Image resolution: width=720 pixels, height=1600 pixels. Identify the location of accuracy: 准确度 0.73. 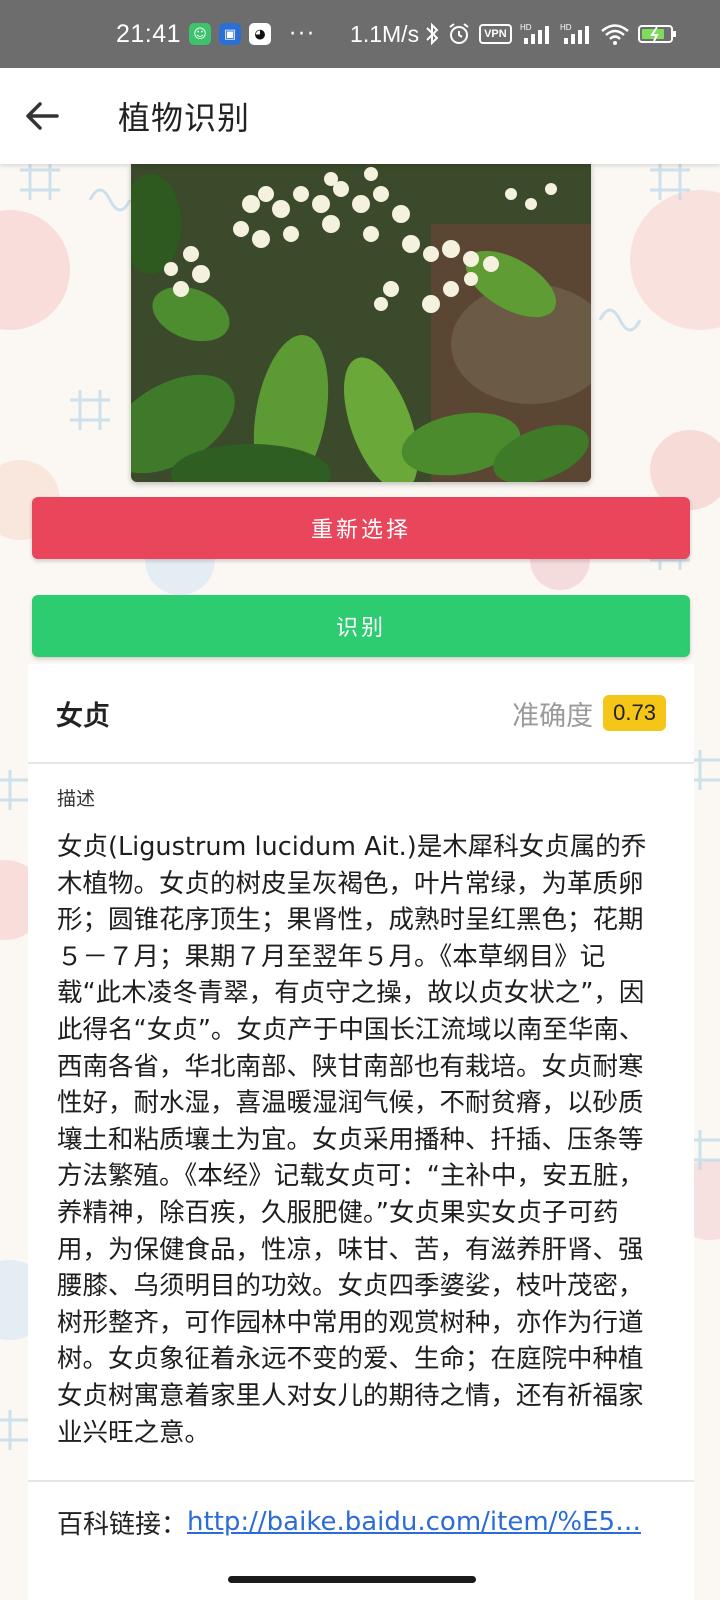
(589, 713).